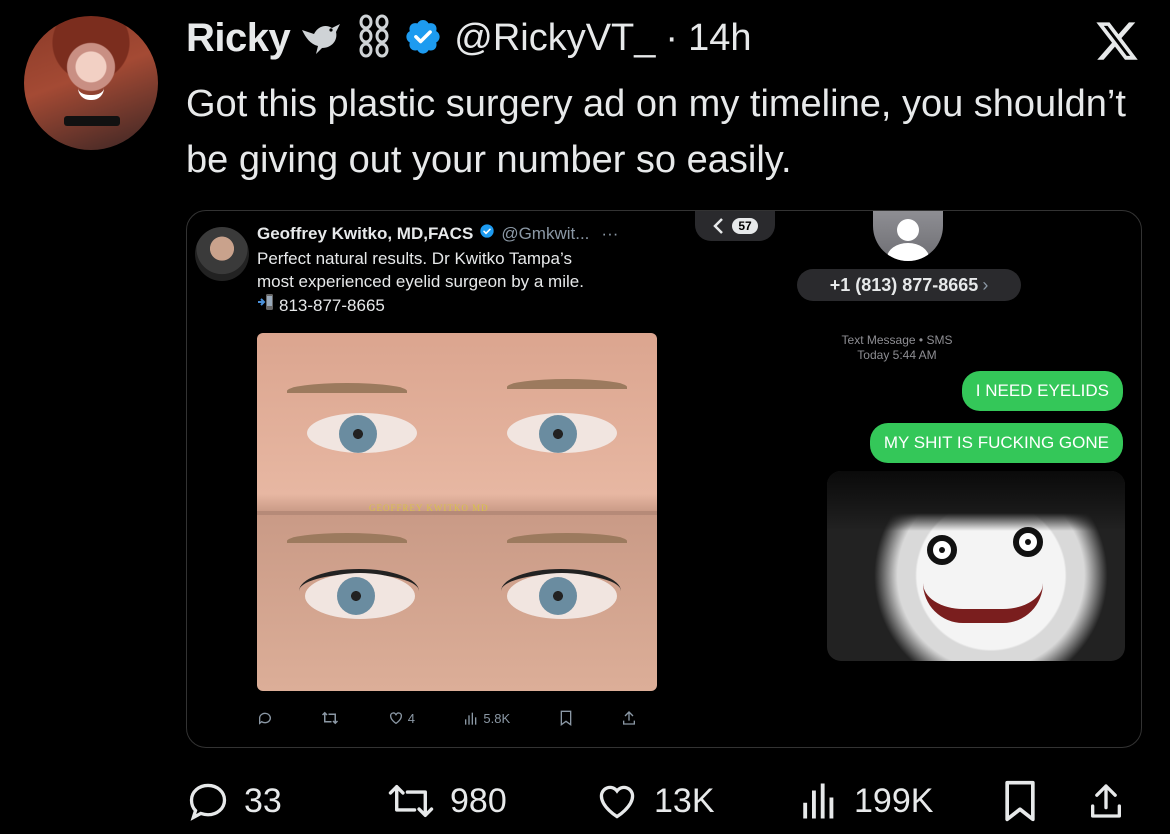 This screenshot has height=834, width=1170. I want to click on like-button: 13K, so click(654, 801).